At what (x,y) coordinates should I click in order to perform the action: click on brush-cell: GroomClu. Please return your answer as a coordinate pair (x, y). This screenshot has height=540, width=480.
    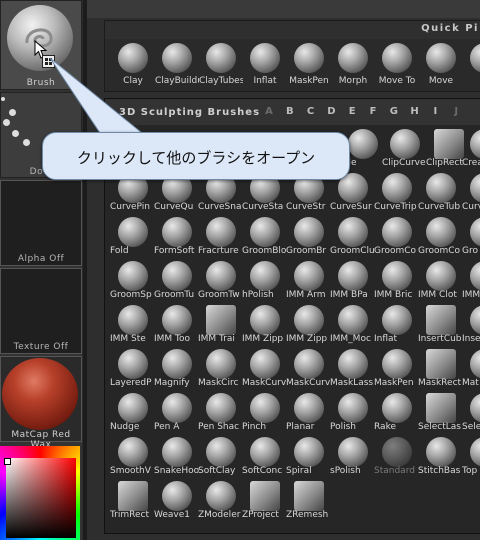
    Looking at the image, I should click on (352, 234).